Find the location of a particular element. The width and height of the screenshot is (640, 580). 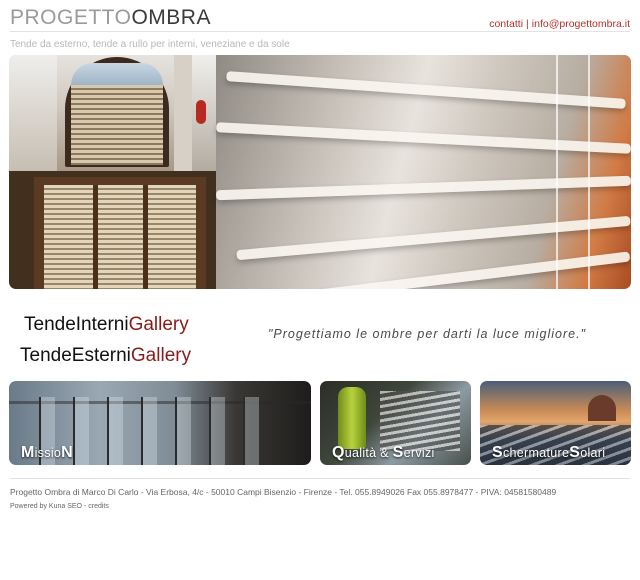

footer-powered-by: Powered by Kuna SEO - credits is located at coordinates (59, 506).